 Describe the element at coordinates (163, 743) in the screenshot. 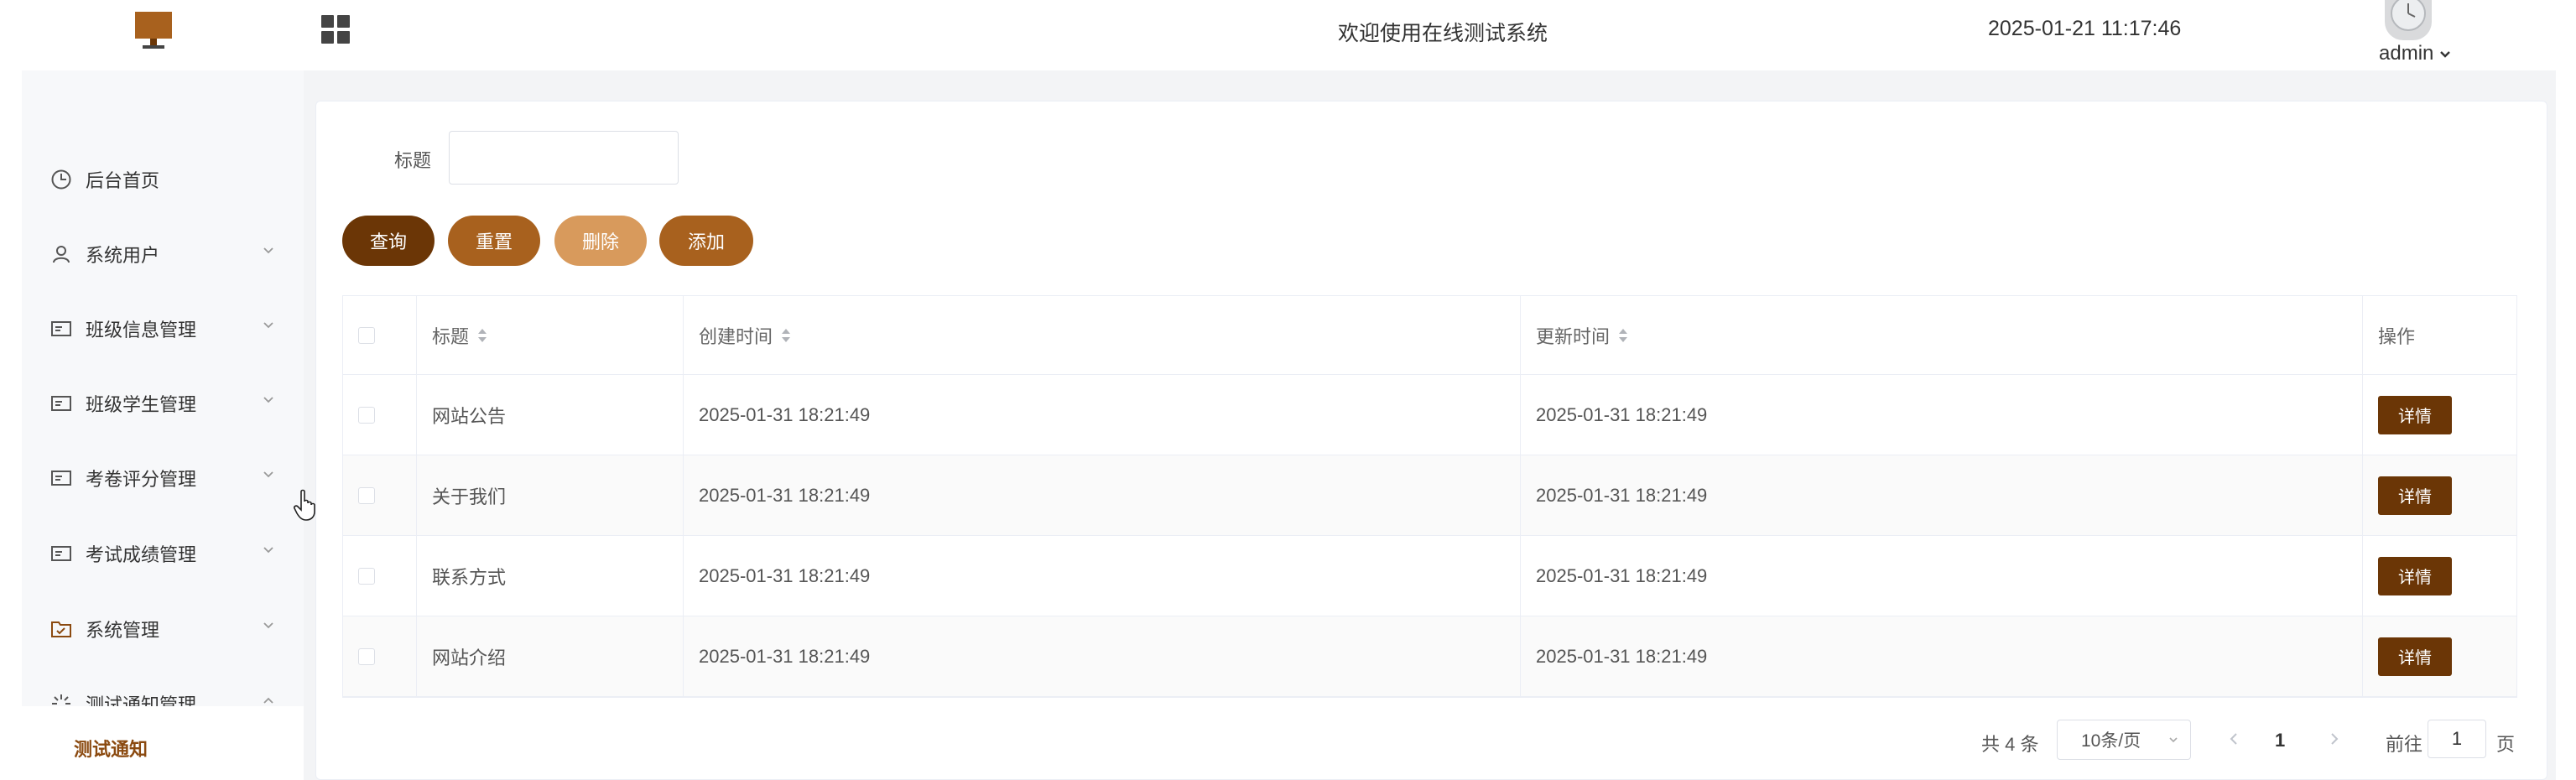

I see `sidebar-subitem-test-notice: 测试通知` at that location.